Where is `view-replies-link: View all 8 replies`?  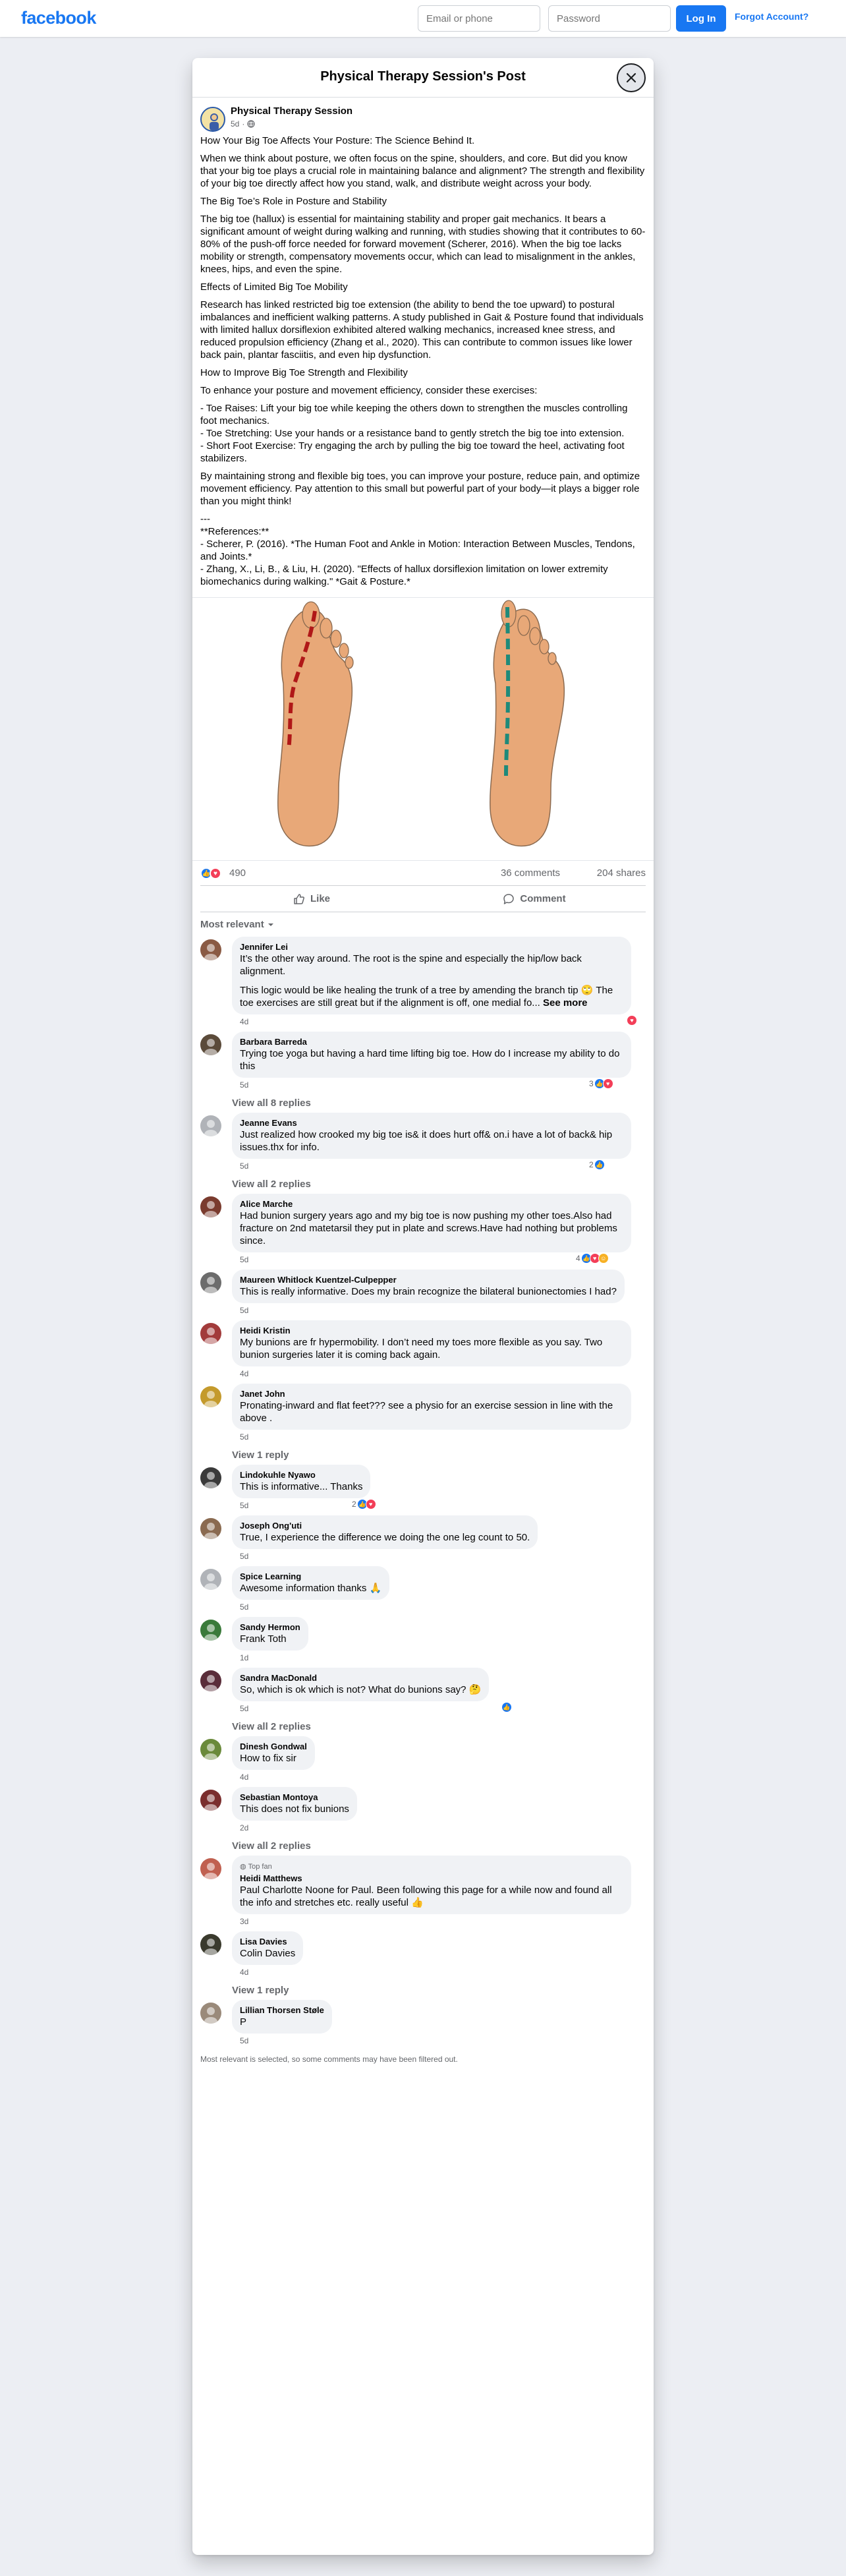
view-replies-link: View all 8 replies is located at coordinates (439, 1103).